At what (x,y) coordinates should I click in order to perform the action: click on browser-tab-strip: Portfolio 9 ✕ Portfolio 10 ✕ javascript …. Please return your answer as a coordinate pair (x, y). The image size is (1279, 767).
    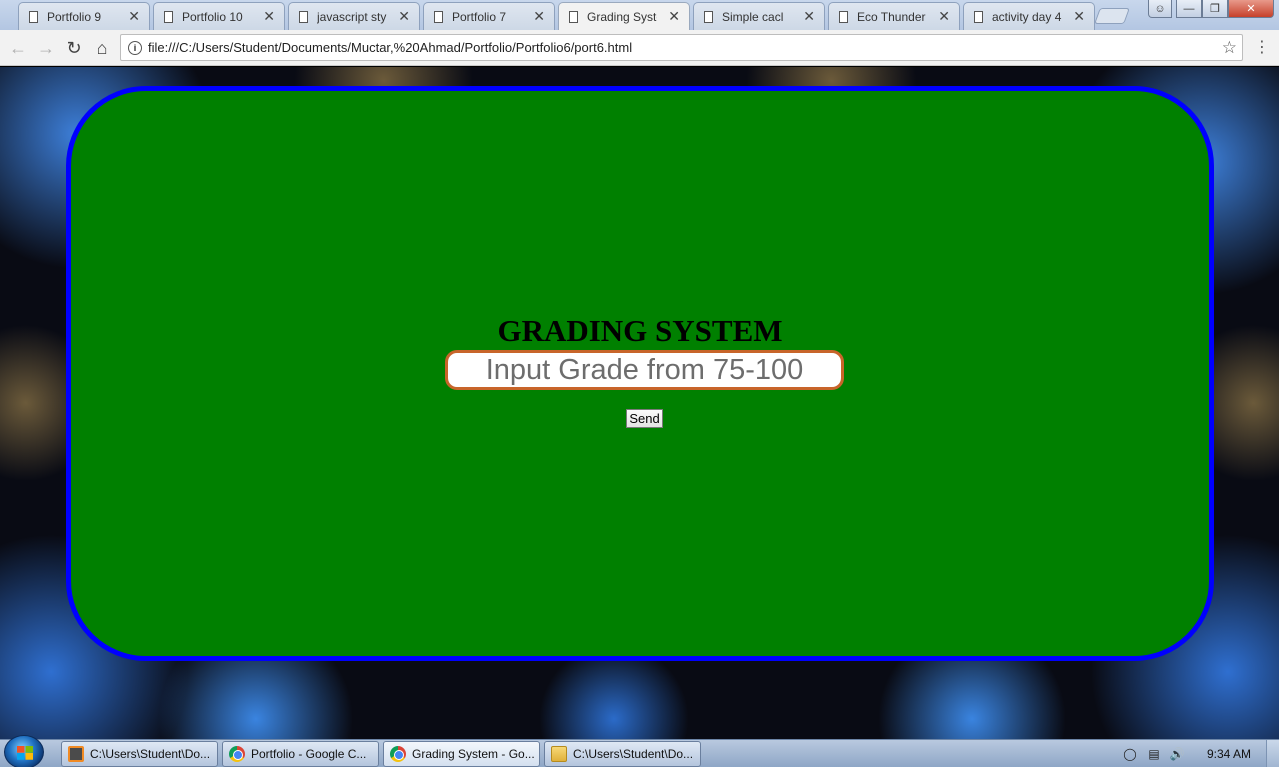
    Looking at the image, I should click on (639, 15).